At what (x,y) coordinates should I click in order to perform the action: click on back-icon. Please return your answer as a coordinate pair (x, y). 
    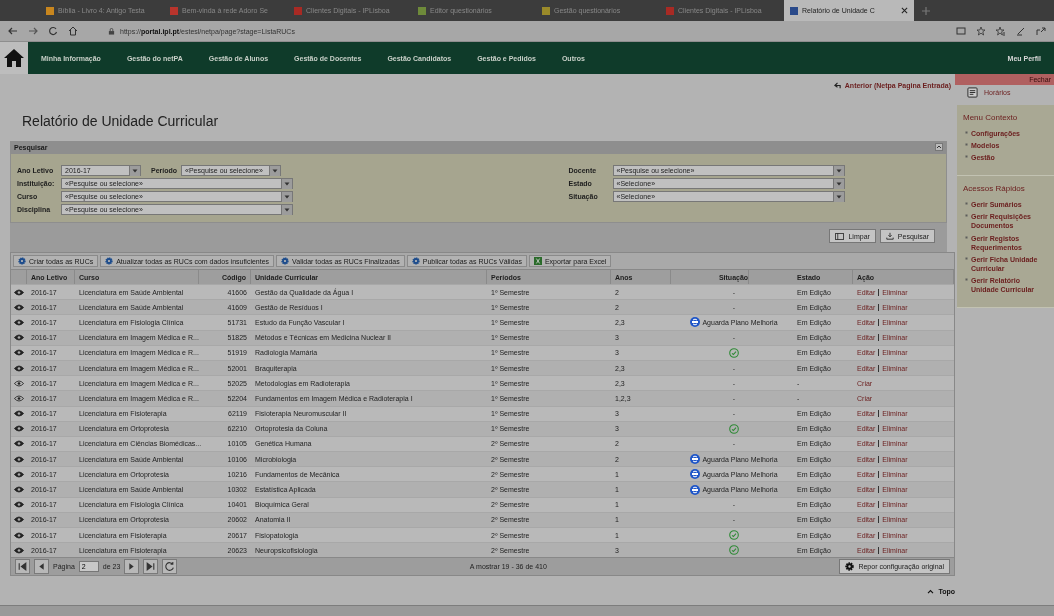
    Looking at the image, I should click on (13, 31).